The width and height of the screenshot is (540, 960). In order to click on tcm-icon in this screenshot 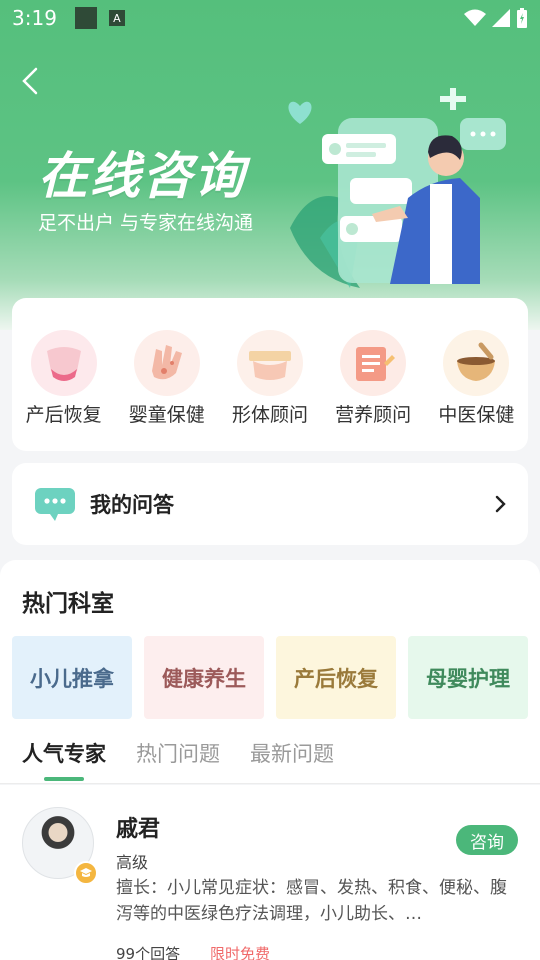, I will do `click(476, 363)`.